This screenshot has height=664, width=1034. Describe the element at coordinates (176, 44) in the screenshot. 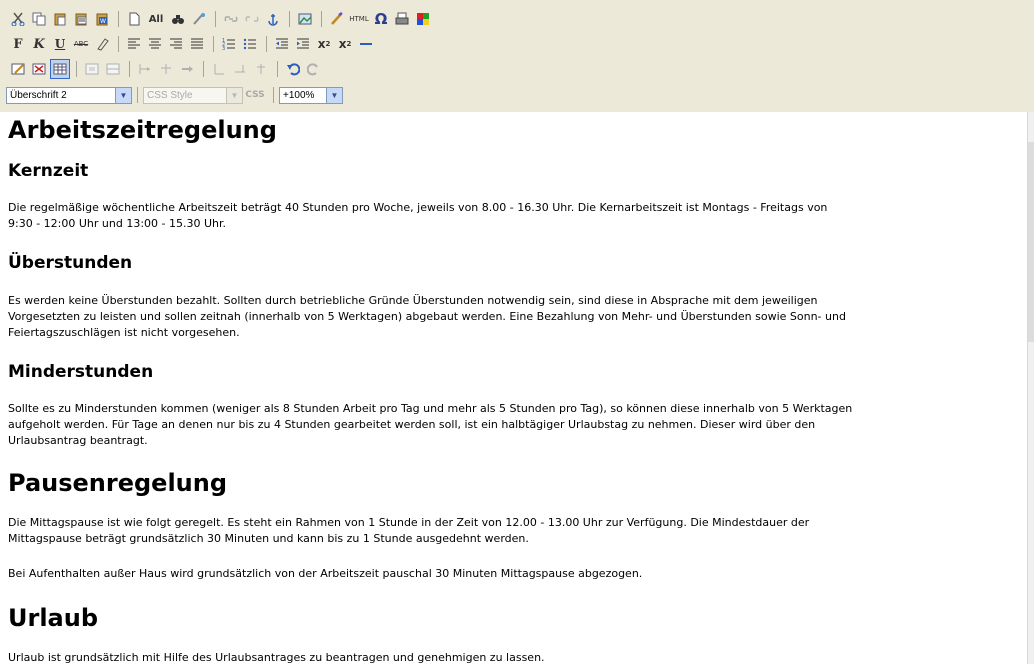

I see `align-right-icon` at that location.